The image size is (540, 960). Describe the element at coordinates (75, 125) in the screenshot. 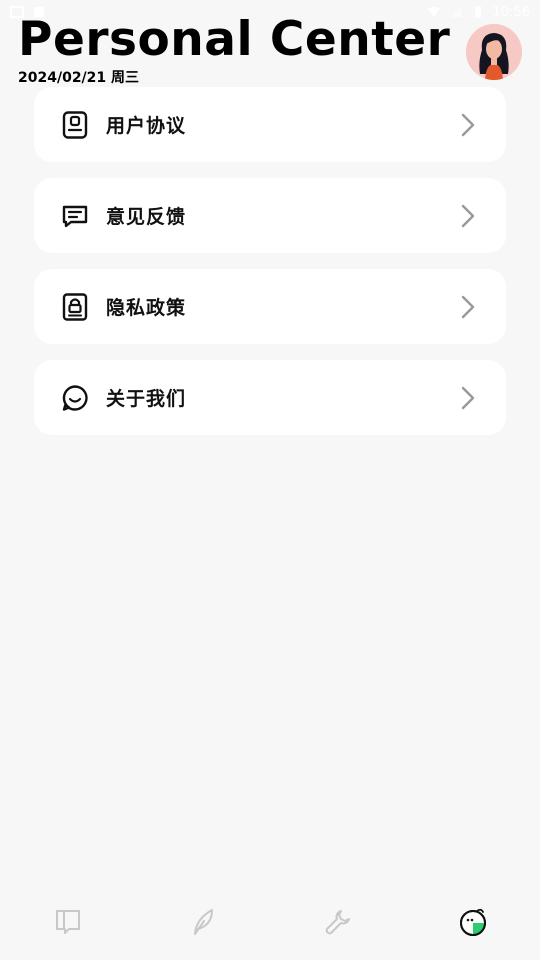

I see `user-agreement-icon` at that location.